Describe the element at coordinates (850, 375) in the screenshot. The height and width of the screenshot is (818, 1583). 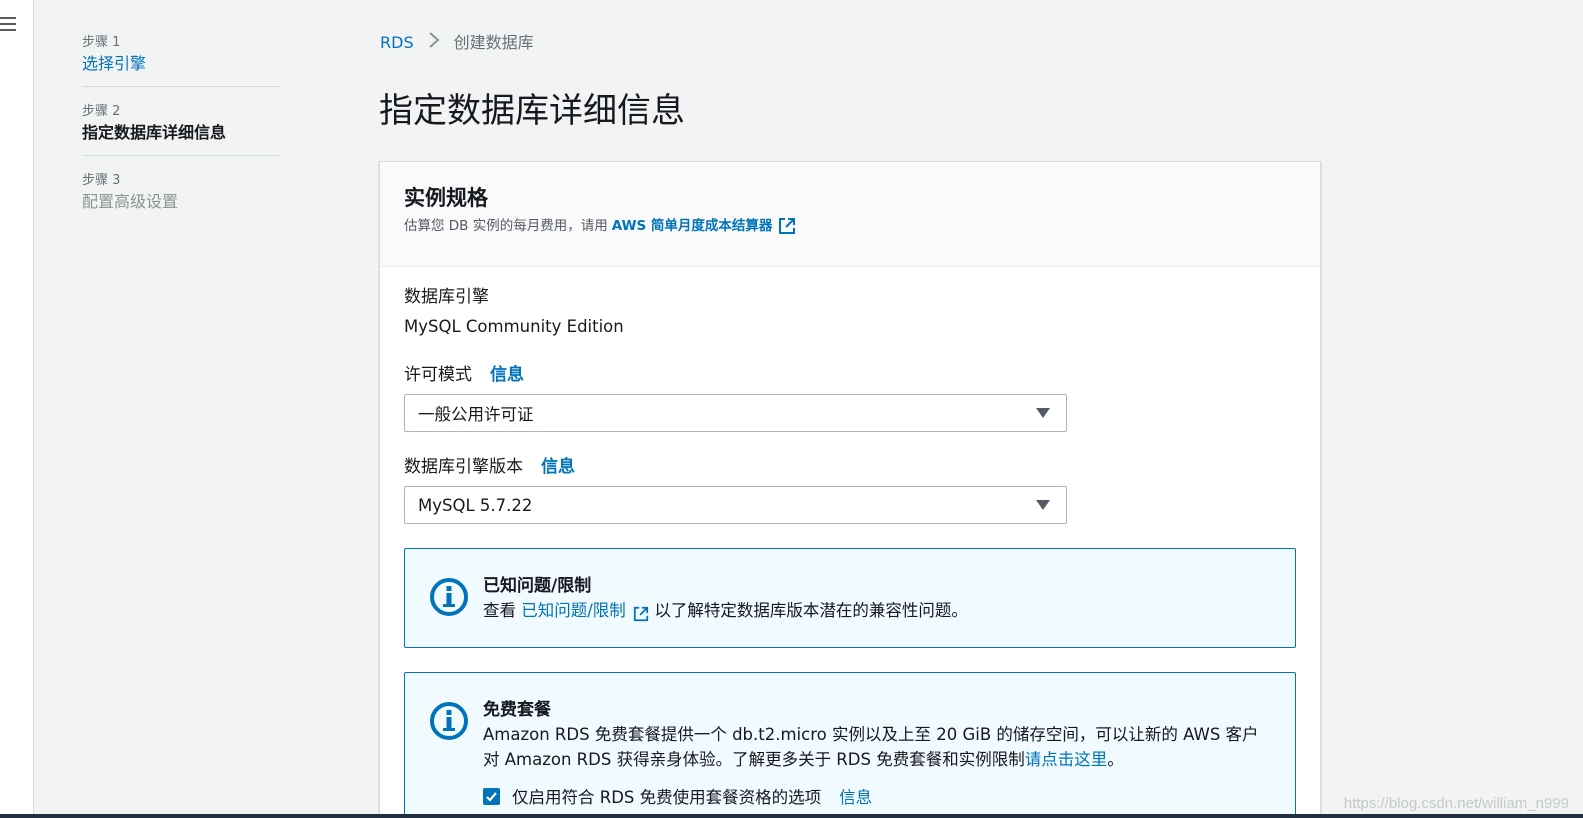
I see `license-label-row: 许可模式 信息` at that location.